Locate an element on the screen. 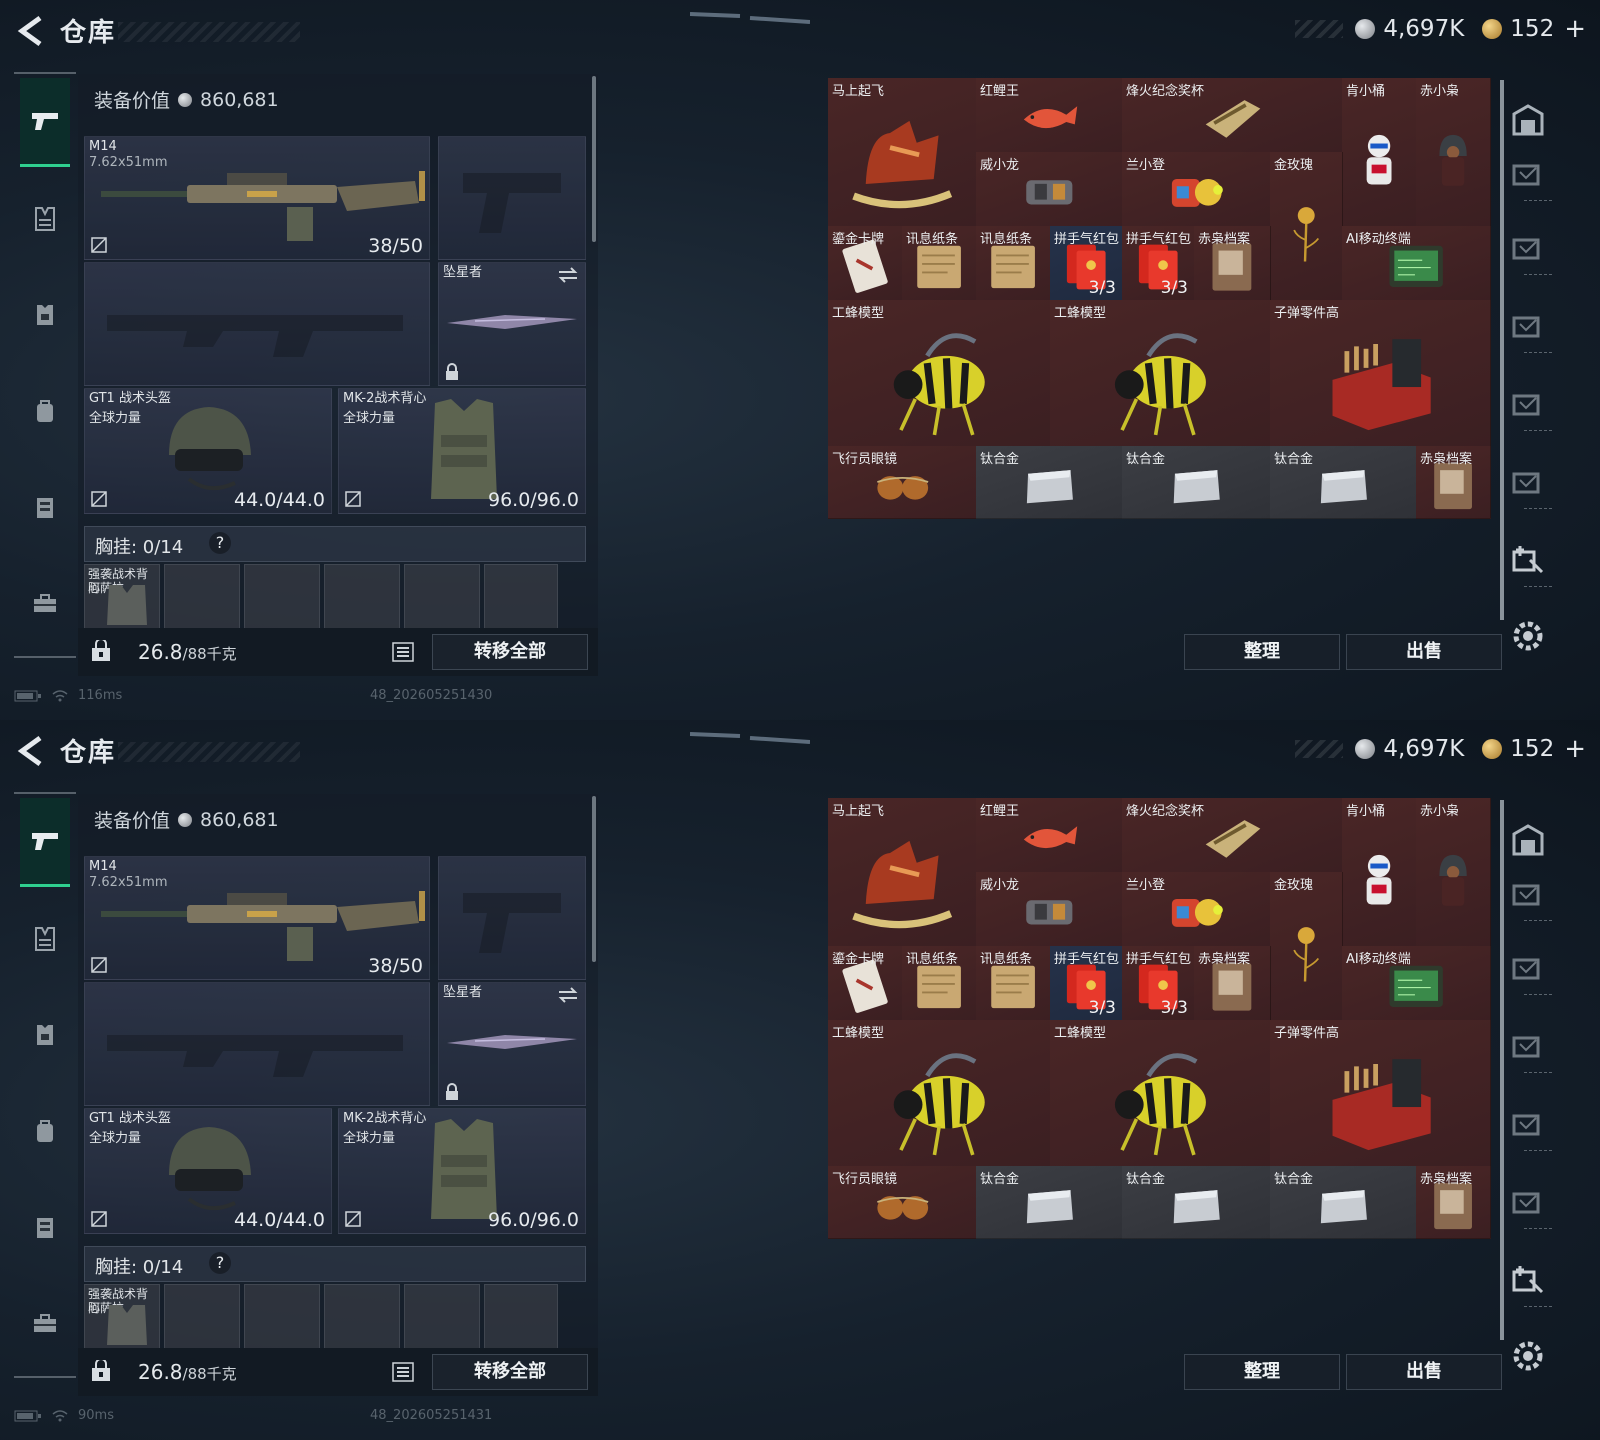 The width and height of the screenshot is (1600, 1440). nav-tab-locker is located at coordinates (45, 507).